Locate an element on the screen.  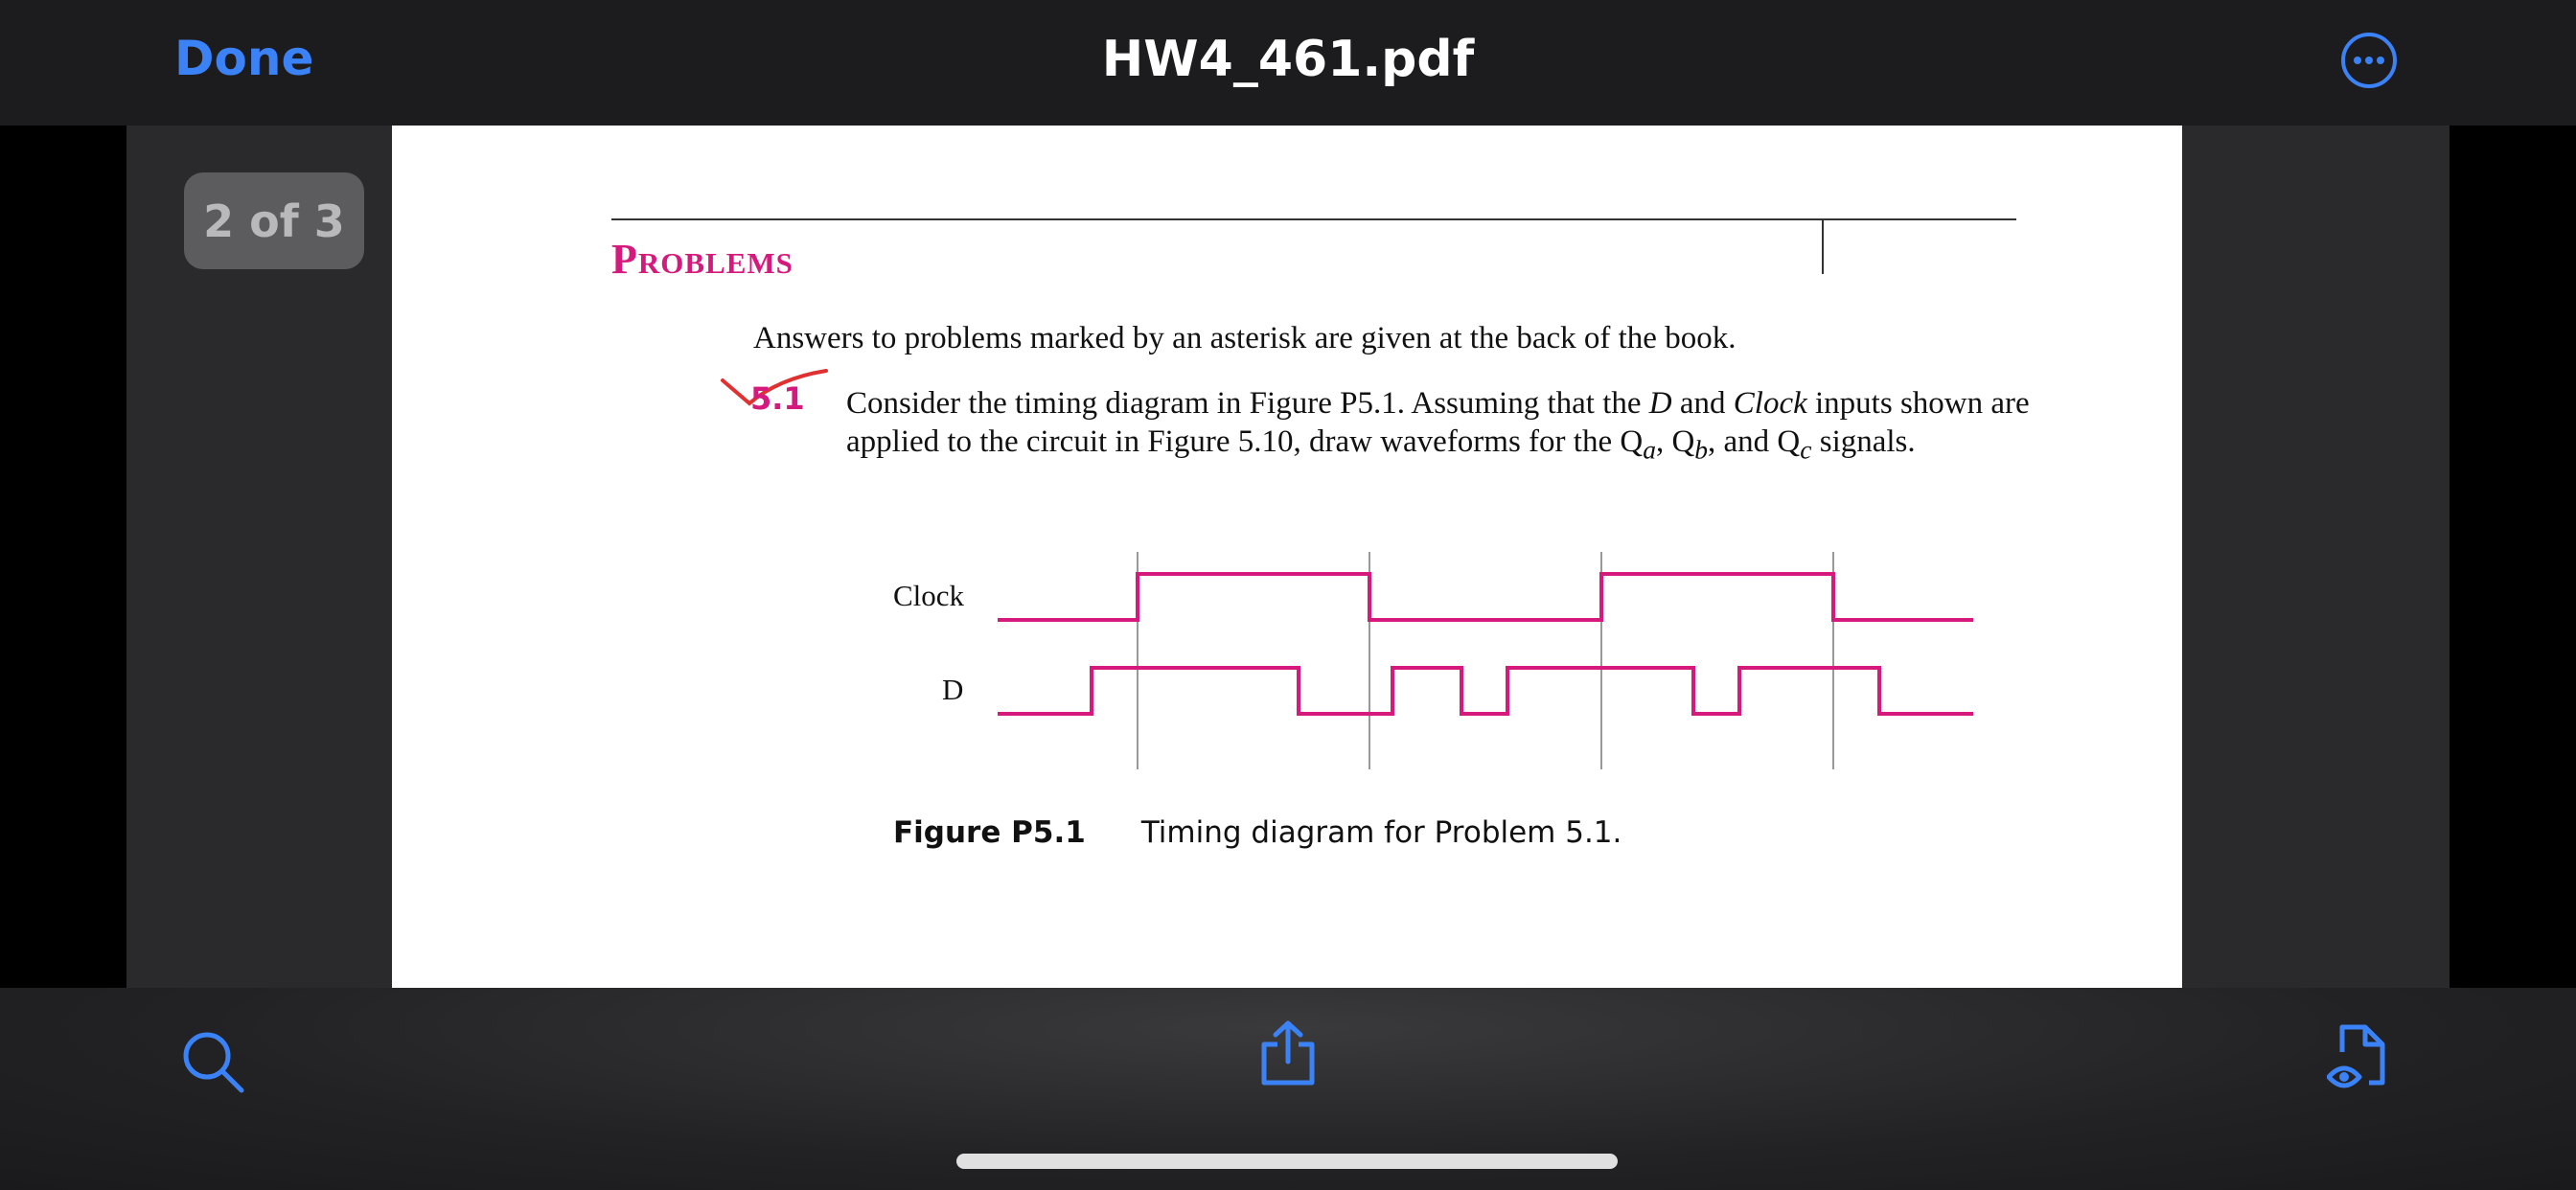
left-margin is located at coordinates (63, 557).